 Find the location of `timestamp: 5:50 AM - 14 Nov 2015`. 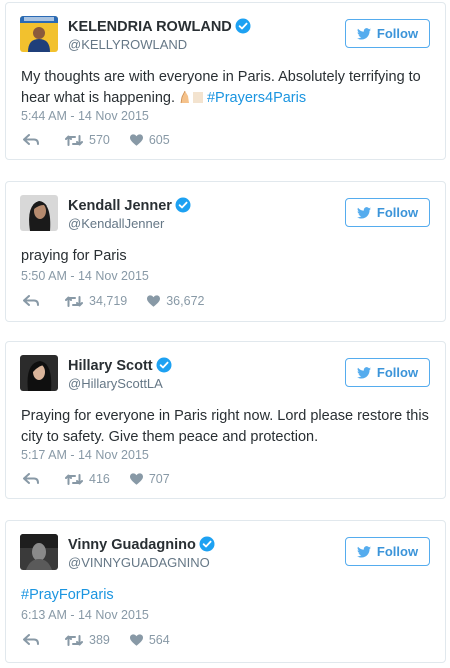

timestamp: 5:50 AM - 14 Nov 2015 is located at coordinates (85, 276).